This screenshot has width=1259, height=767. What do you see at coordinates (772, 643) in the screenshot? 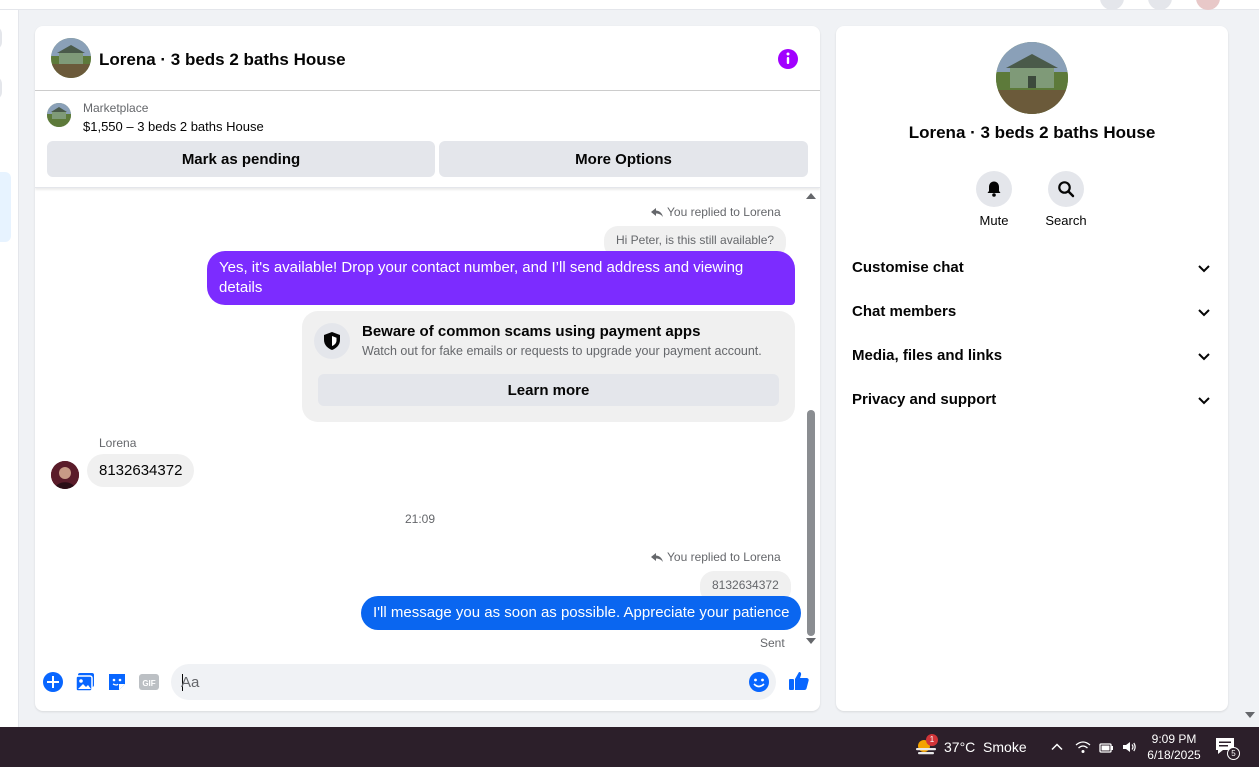
I see `message-status: Sent` at bounding box center [772, 643].